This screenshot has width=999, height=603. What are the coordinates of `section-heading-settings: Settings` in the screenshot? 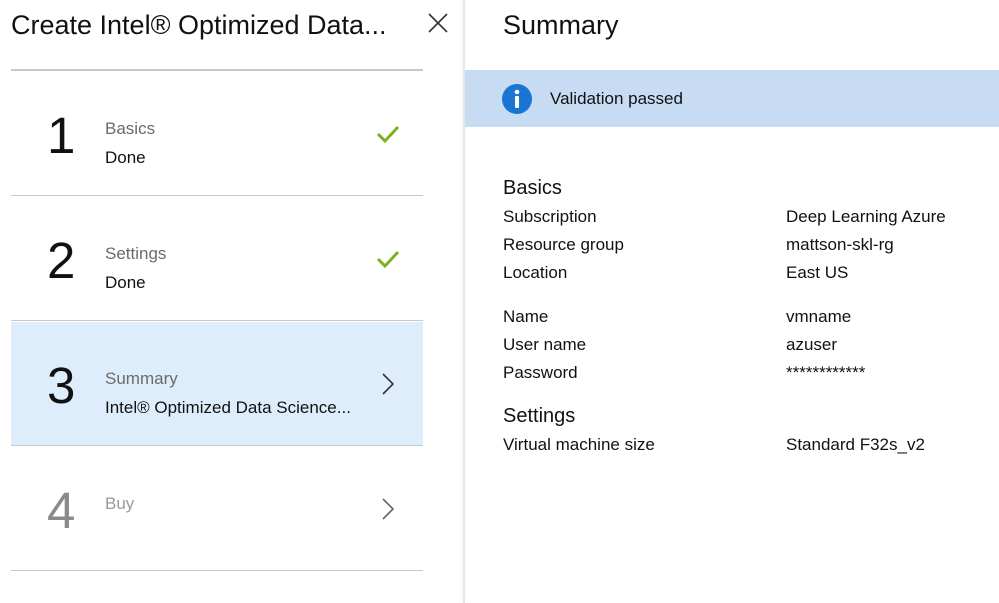 It's located at (539, 416).